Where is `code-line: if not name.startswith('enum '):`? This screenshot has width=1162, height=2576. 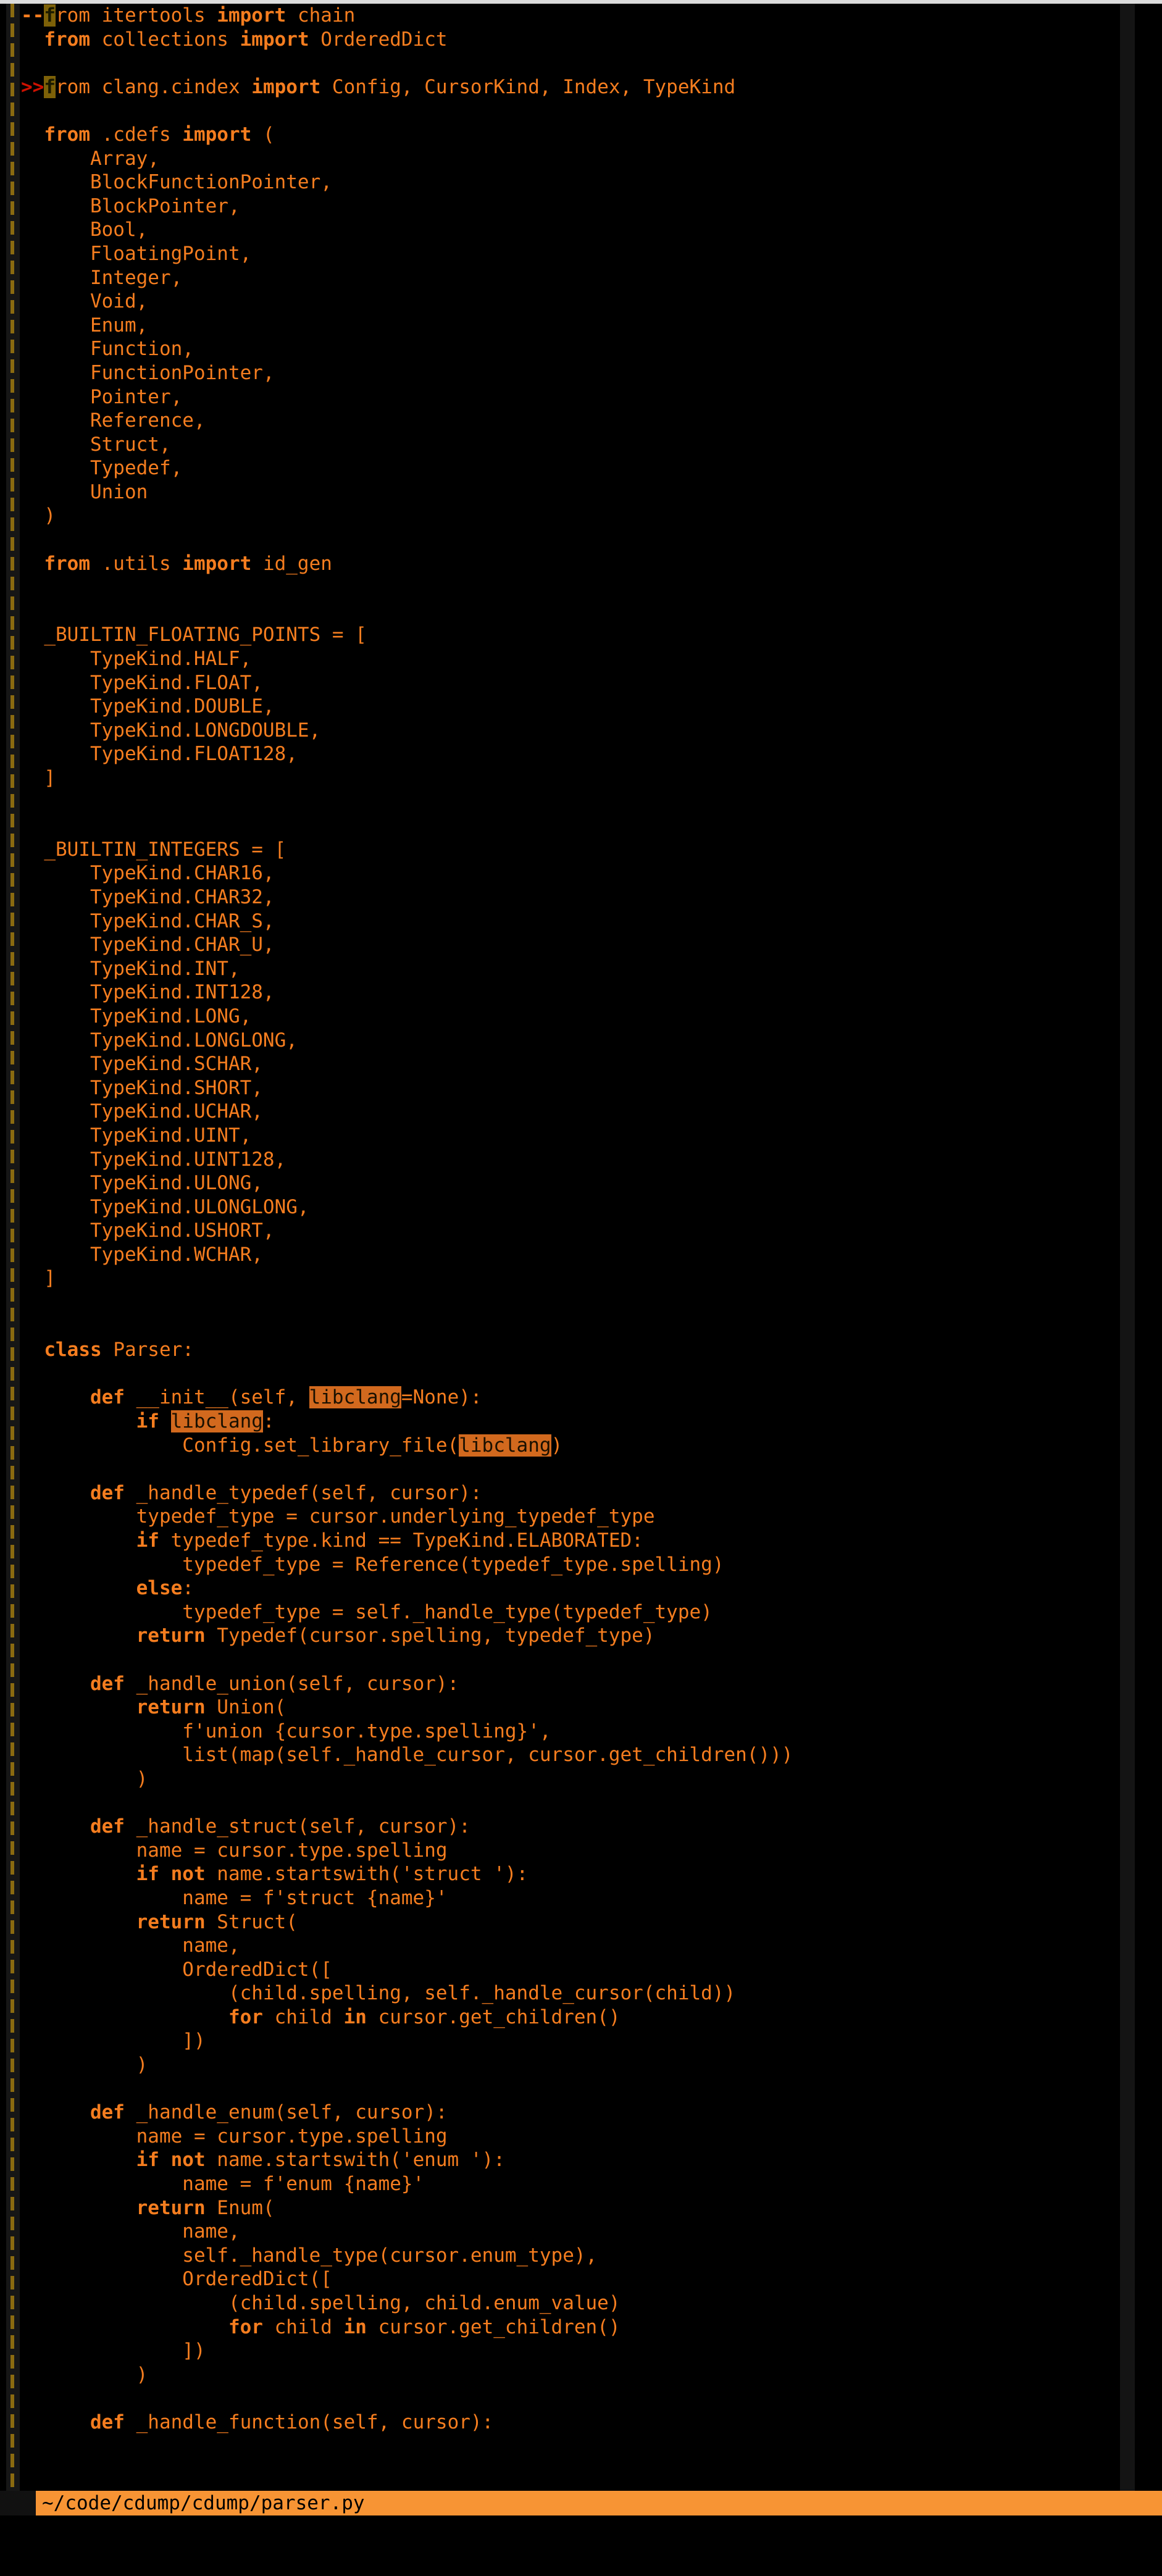
code-line: if not name.startswith('enum '): is located at coordinates (581, 2160).